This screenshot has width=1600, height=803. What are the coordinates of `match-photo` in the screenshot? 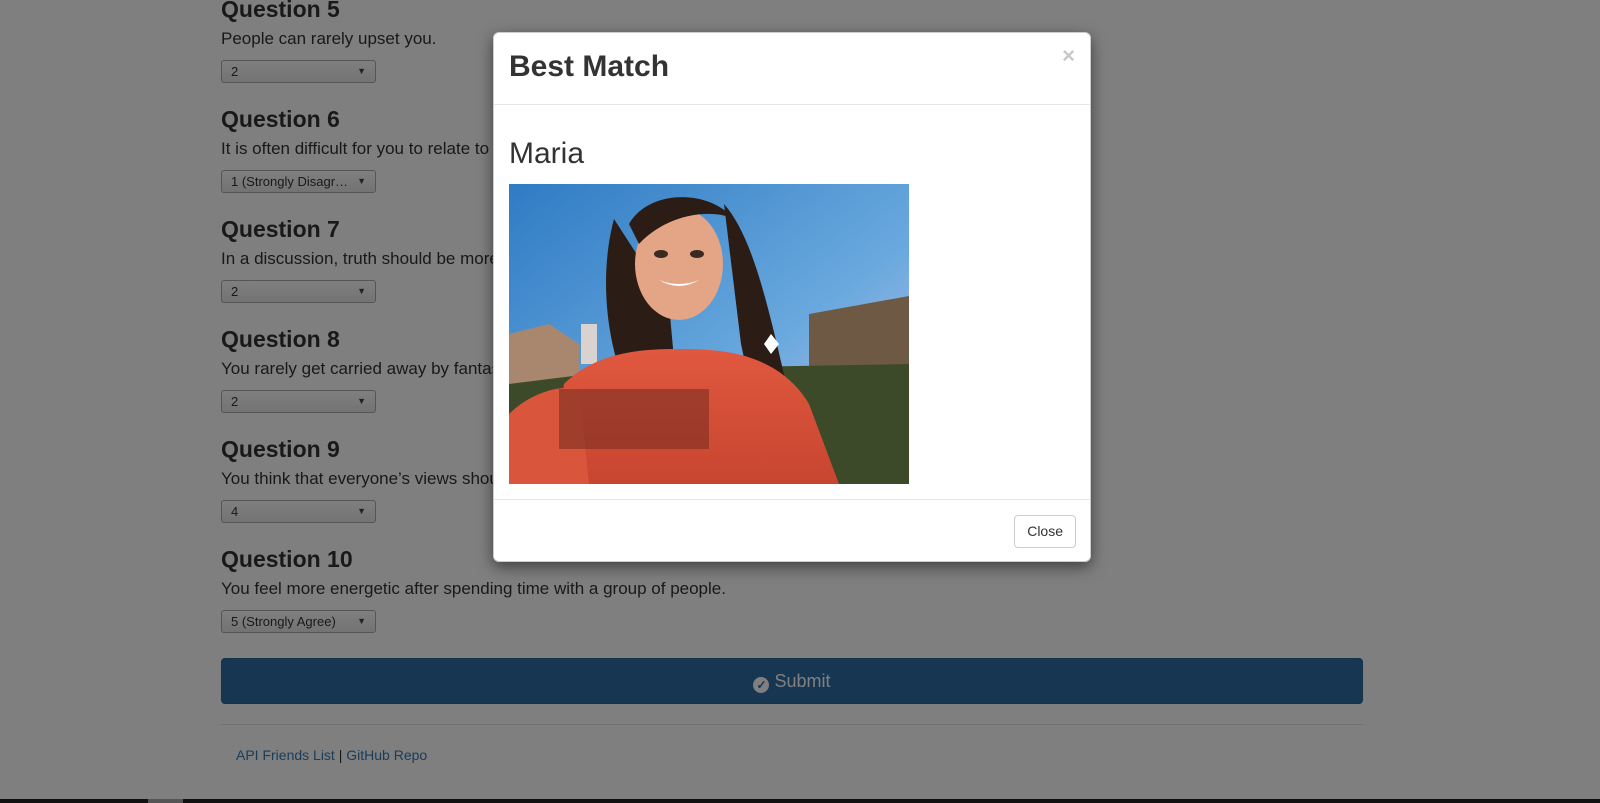 It's located at (709, 334).